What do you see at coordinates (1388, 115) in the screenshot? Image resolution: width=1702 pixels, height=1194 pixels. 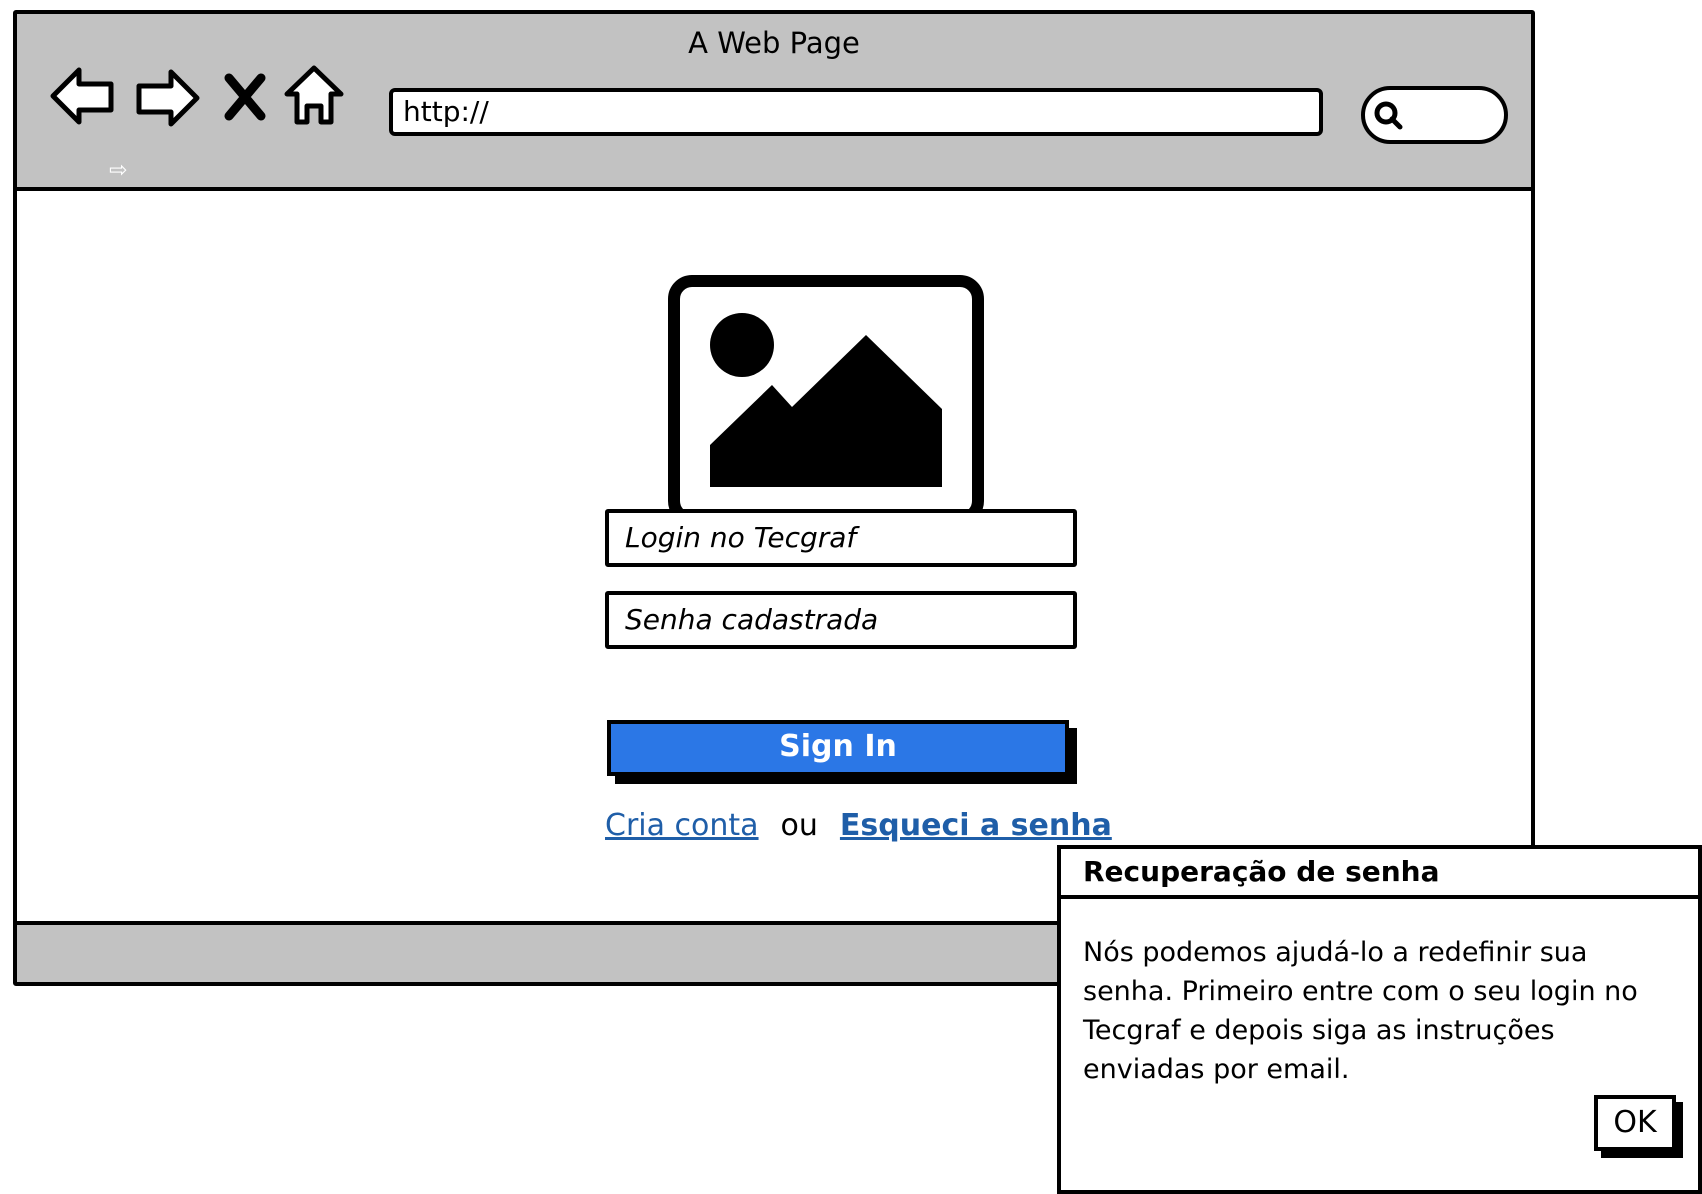 I see `search-icon` at bounding box center [1388, 115].